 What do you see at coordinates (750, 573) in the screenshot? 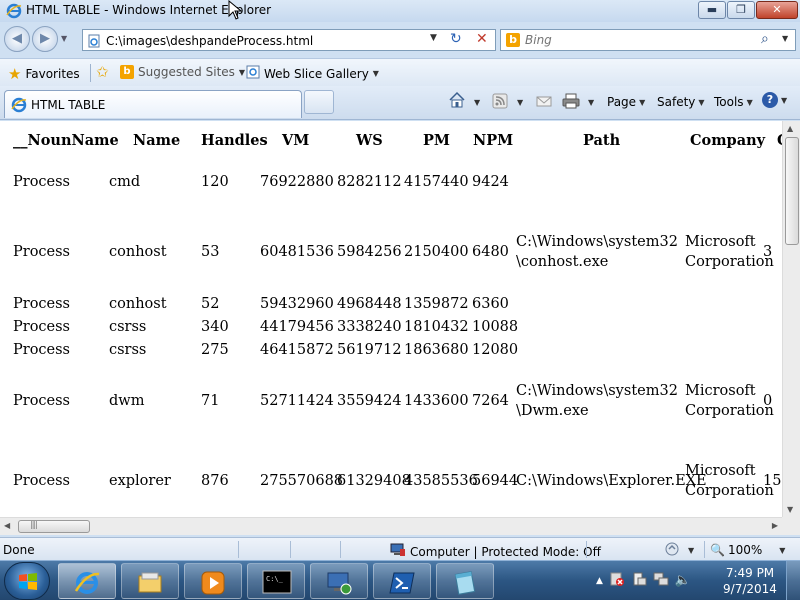
I see `clock-time: 7:49 PM` at bounding box center [750, 573].